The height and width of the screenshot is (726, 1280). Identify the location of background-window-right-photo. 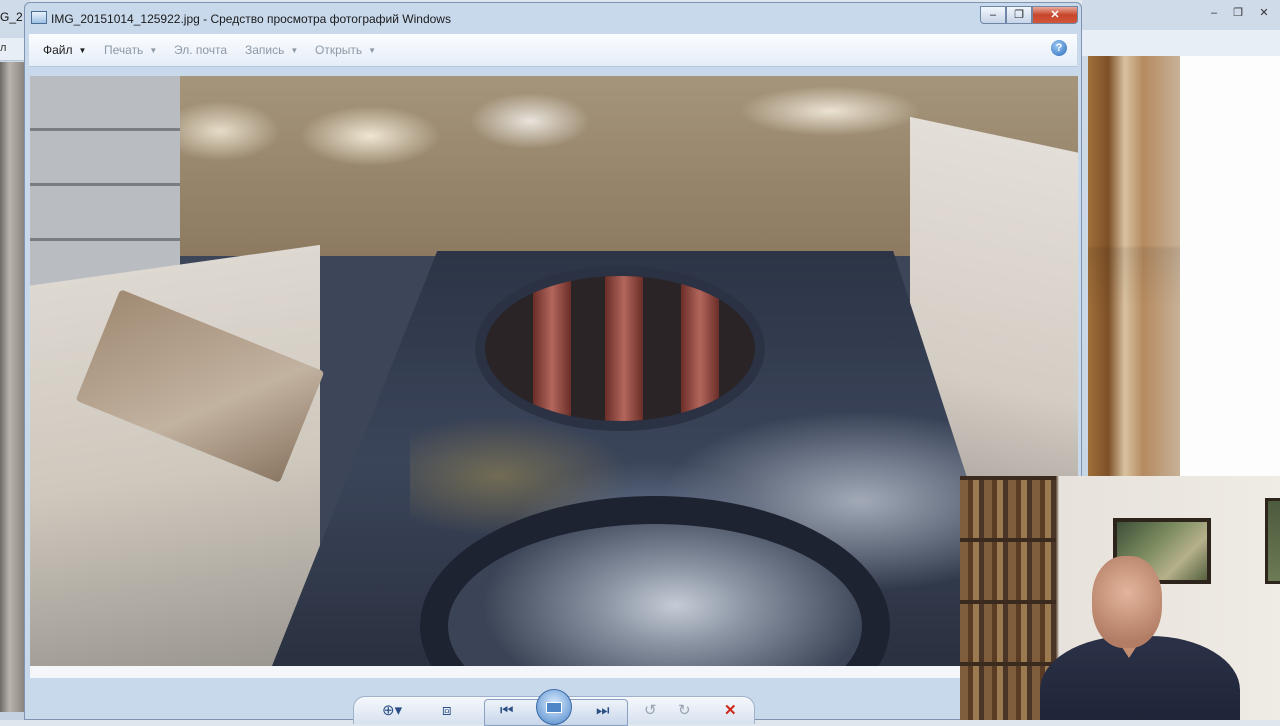
(1134, 266).